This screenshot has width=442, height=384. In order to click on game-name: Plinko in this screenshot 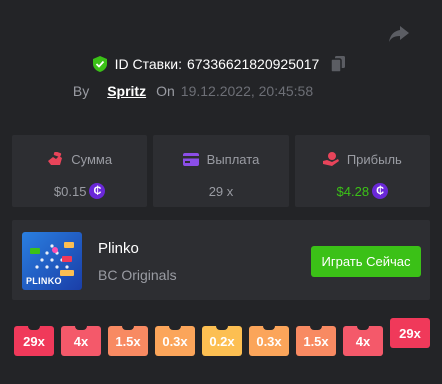, I will do `click(118, 248)`.